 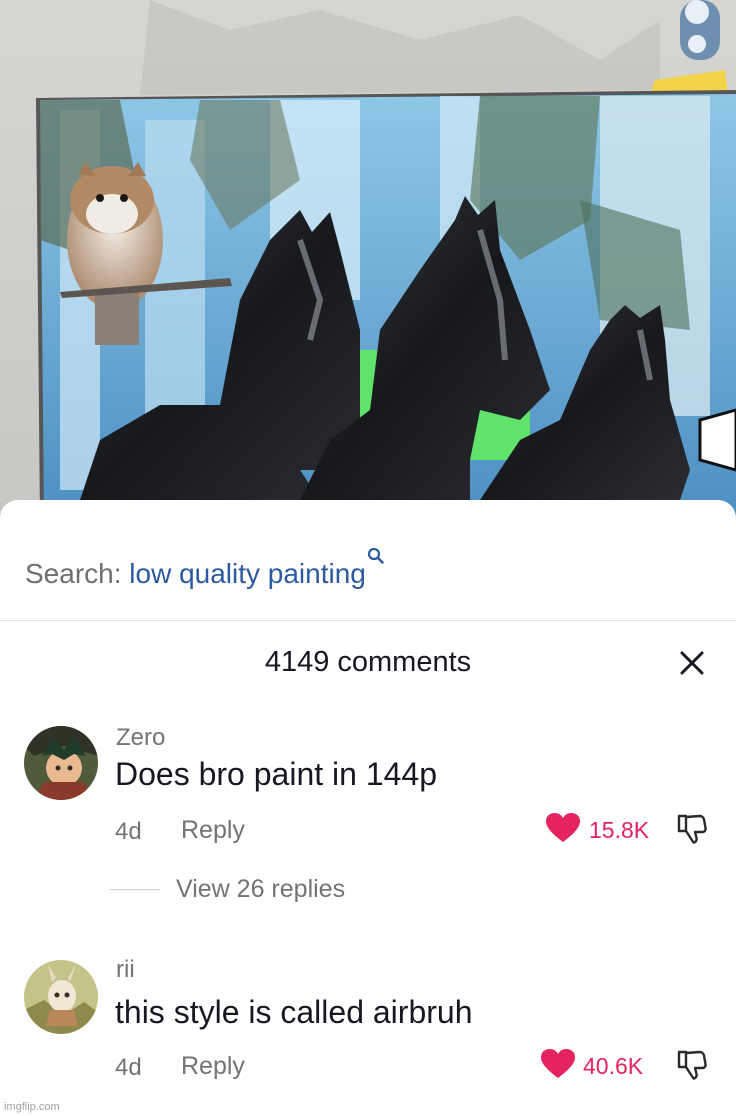 I want to click on search-prefix: Search:, so click(x=73, y=573).